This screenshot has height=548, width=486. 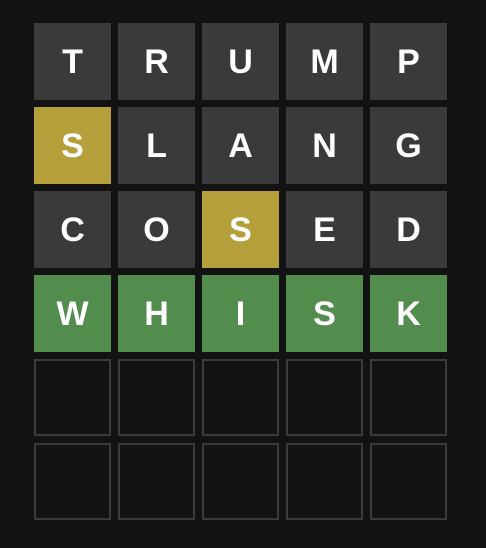 I want to click on tile-r6-c2, so click(x=156, y=481).